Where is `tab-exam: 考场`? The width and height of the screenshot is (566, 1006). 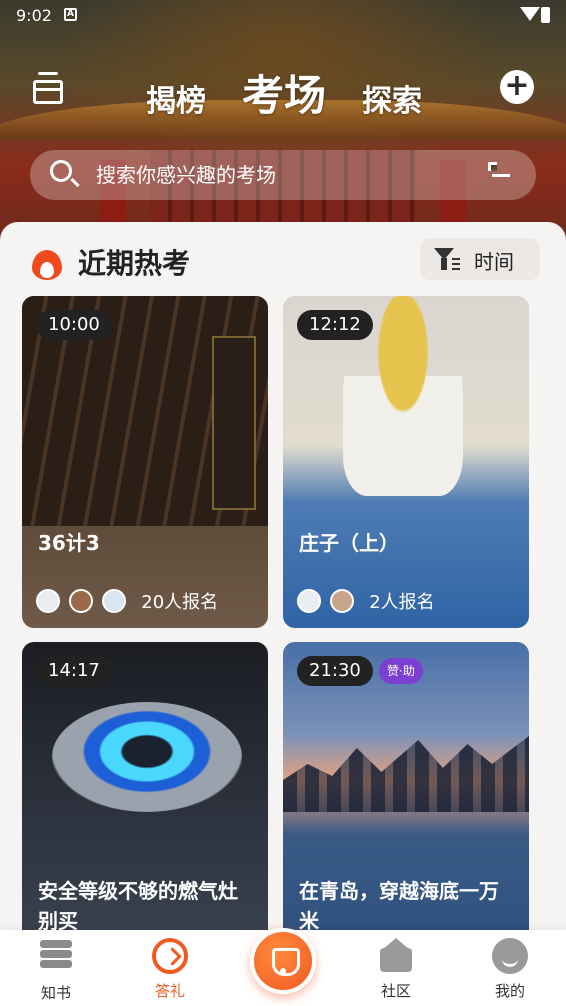
tab-exam: 考场 is located at coordinates (284, 92).